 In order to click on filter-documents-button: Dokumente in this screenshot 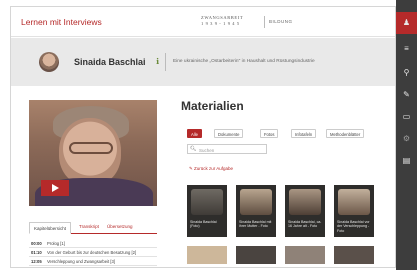, I will do `click(229, 133)`.